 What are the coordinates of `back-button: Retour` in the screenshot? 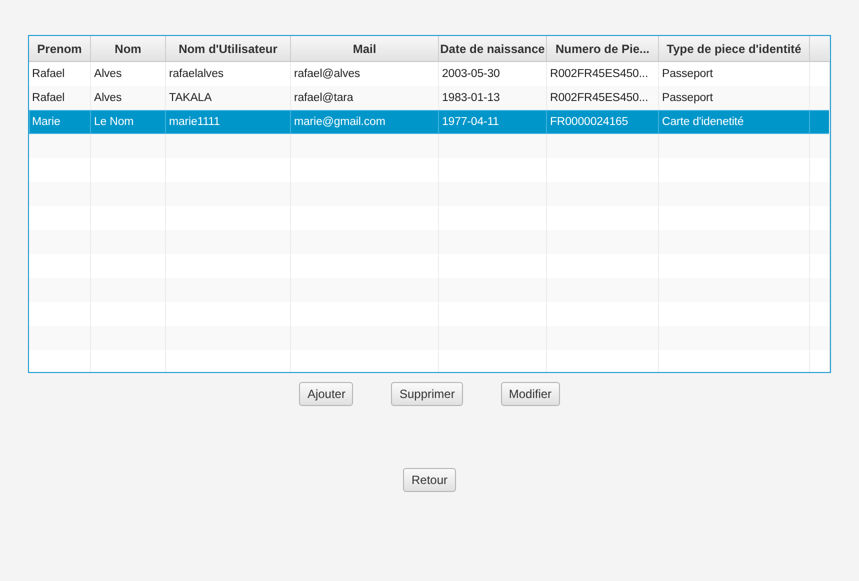 It's located at (429, 480).